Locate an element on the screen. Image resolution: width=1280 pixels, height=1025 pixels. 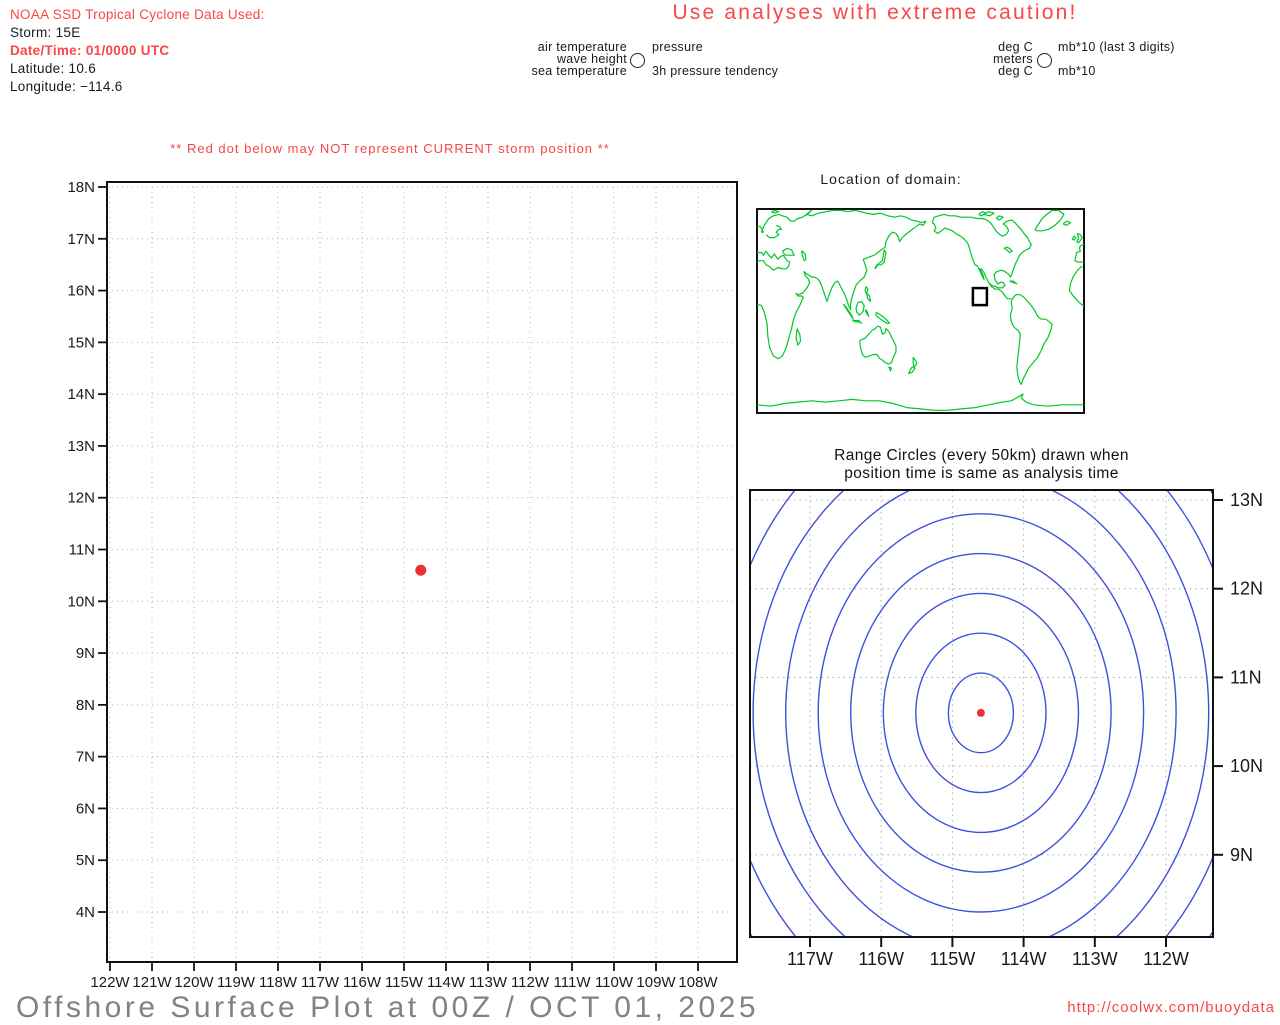
main-plot-lat-tick-label: 15N is located at coordinates (81, 342).